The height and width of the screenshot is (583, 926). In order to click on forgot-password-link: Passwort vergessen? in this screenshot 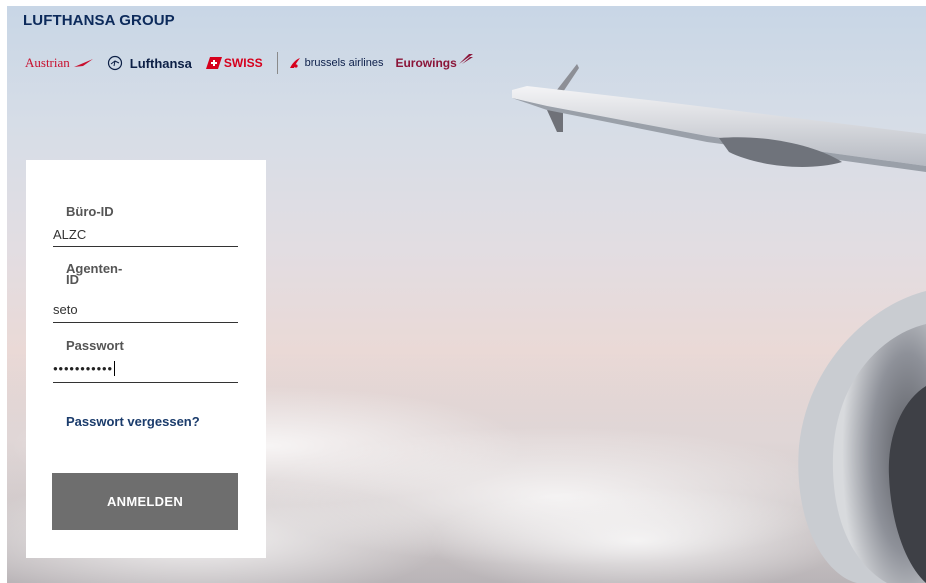, I will do `click(133, 421)`.